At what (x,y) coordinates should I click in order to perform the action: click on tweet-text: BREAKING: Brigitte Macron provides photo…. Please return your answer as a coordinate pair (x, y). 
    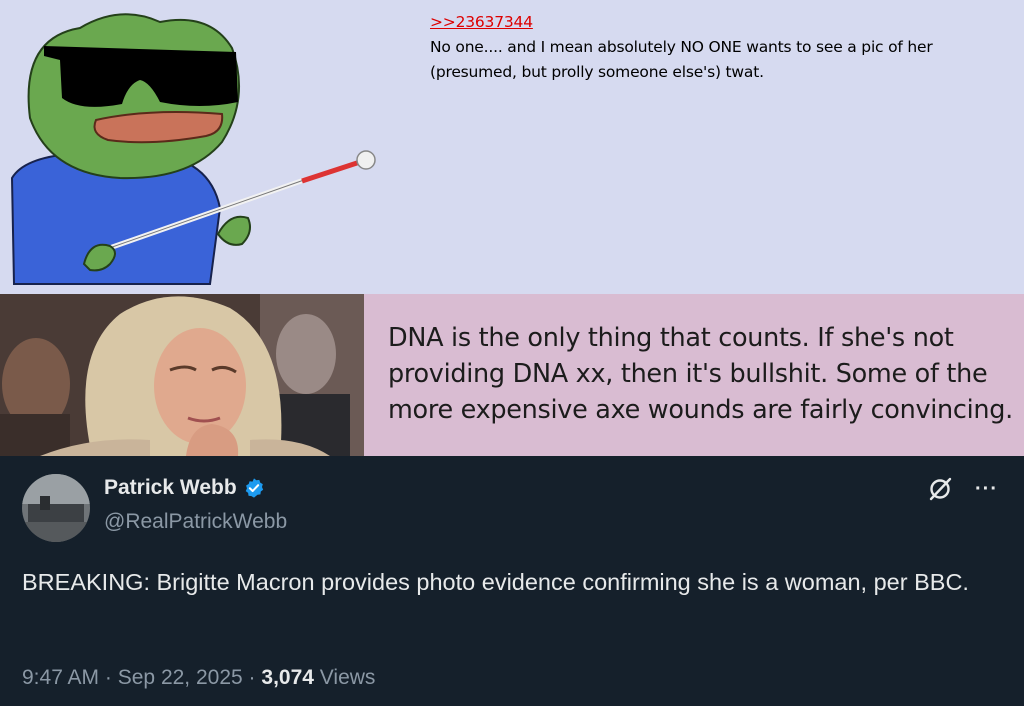
    Looking at the image, I should click on (495, 582).